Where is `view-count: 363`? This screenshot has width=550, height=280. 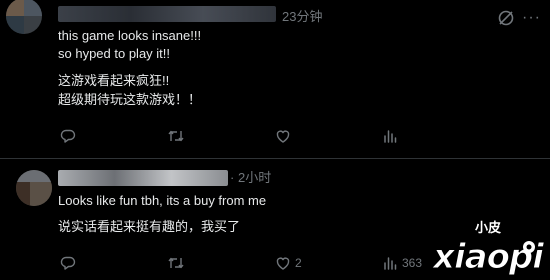 view-count: 363 is located at coordinates (412, 263).